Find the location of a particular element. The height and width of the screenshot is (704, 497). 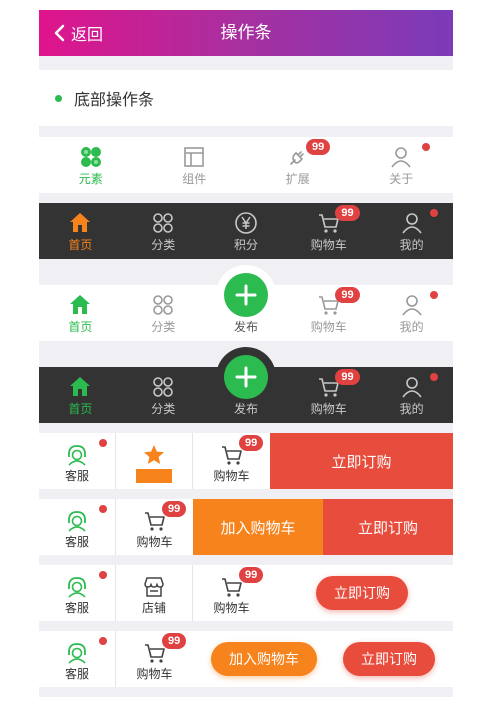

bullet-dot-icon is located at coordinates (58, 98).